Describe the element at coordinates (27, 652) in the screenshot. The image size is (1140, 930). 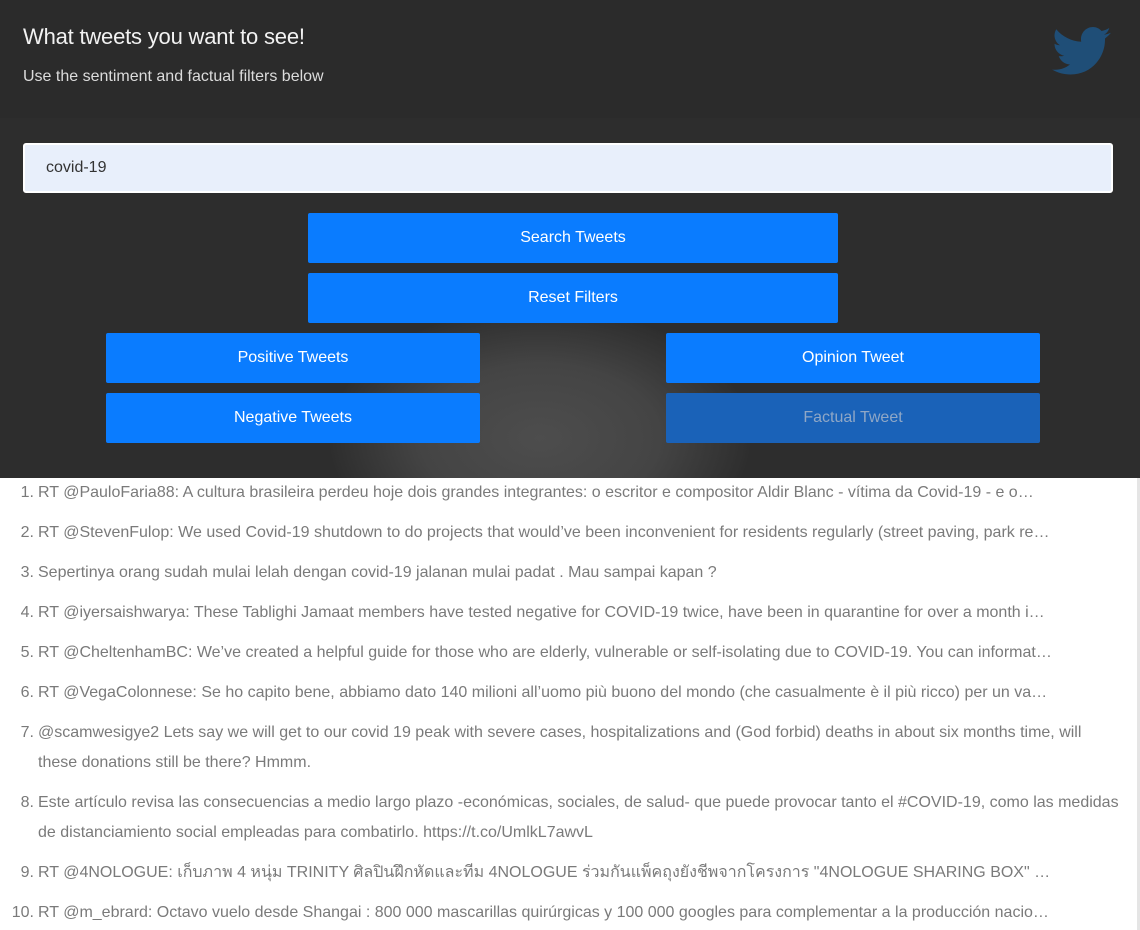
I see `list-item-number: 5.` at that location.